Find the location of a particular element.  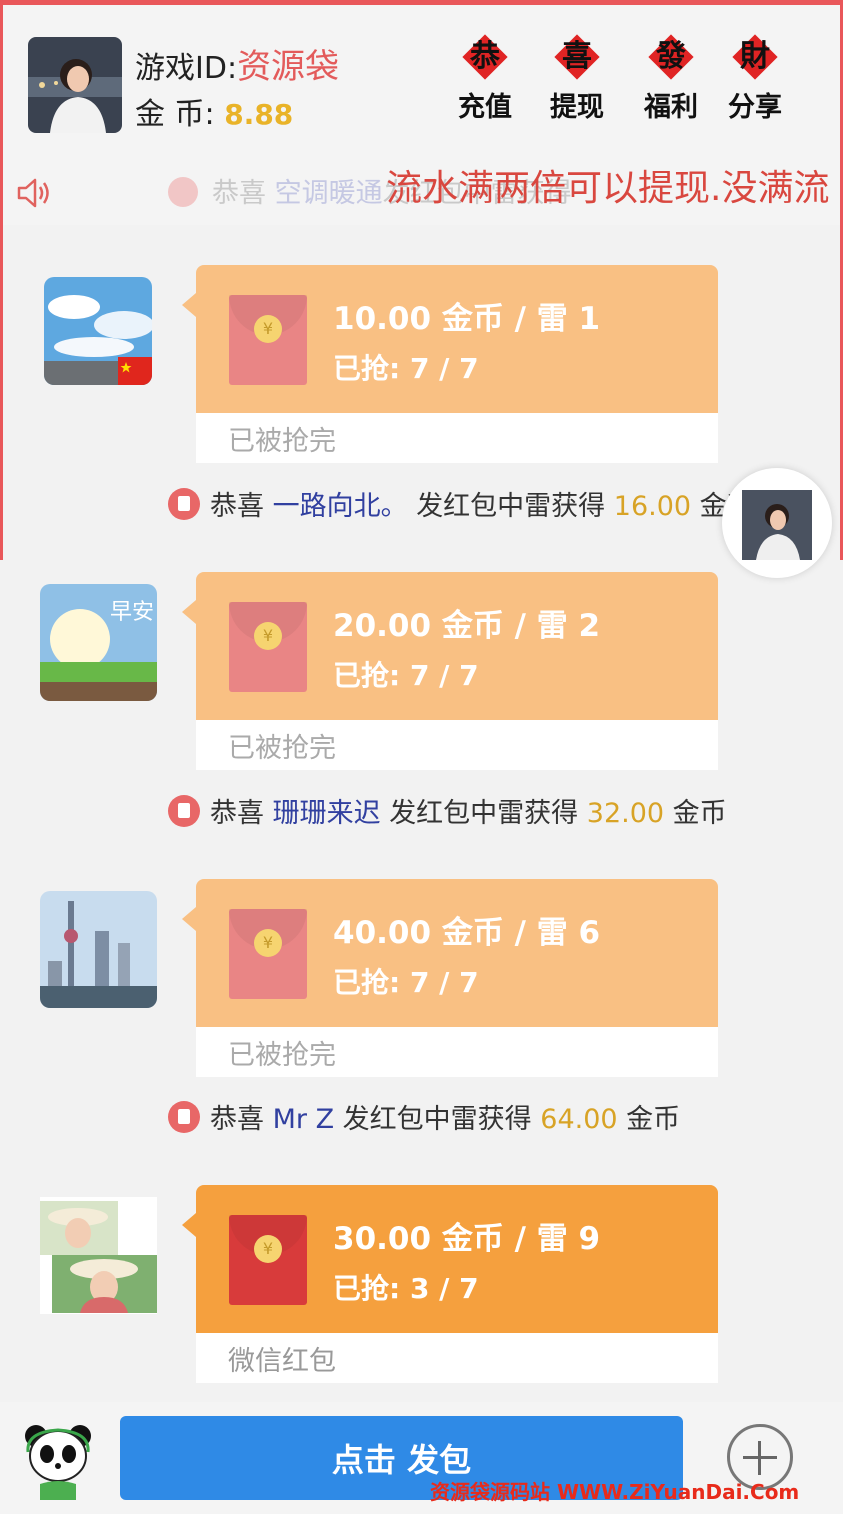

bottom-bar: 点击 发包 资源袋源码站 WWW.ZiYuanDai.Com is located at coordinates (421, 1458).